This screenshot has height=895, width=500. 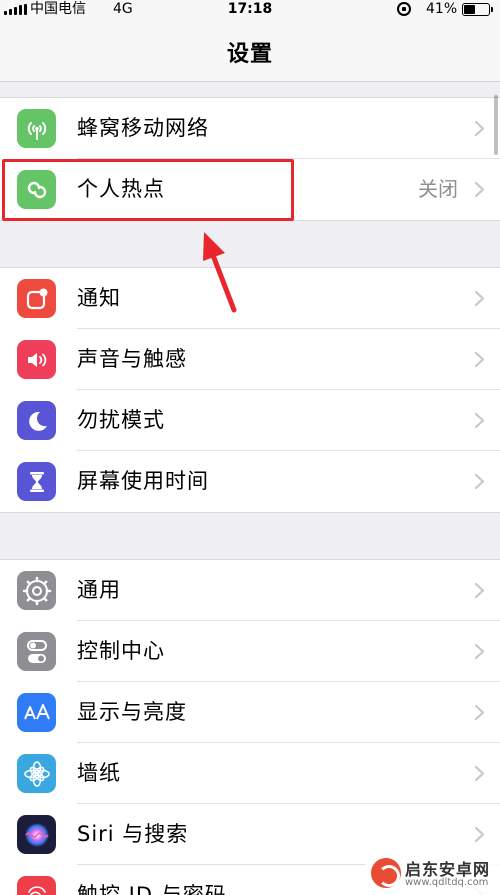 I want to click on settings-row-screen-time: 屏幕使用时间, so click(x=250, y=481).